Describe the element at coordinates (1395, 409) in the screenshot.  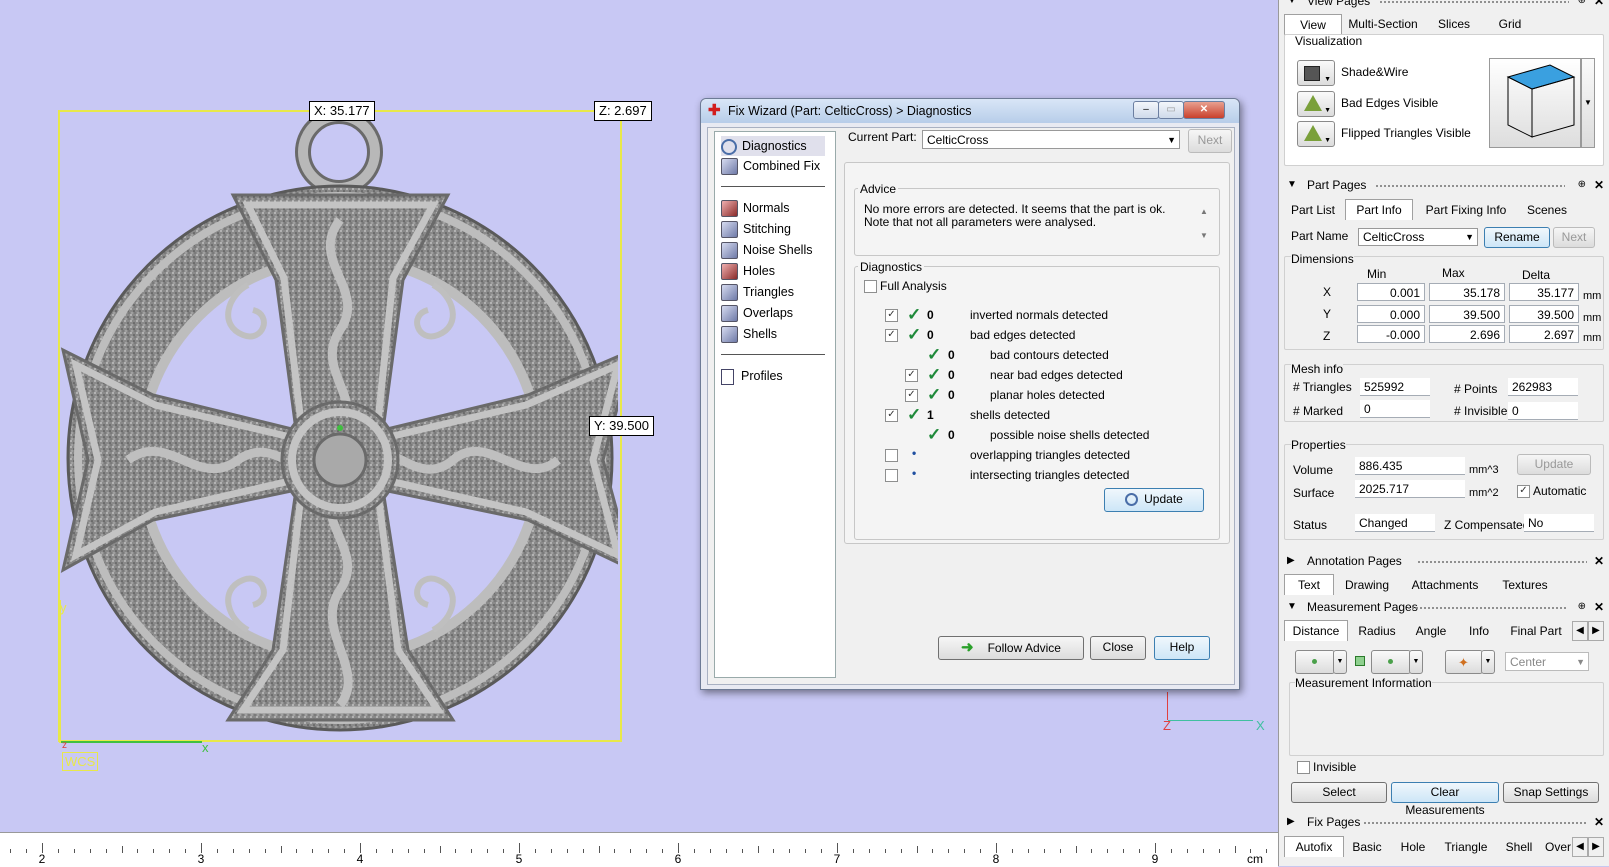
I see `marked-field: 0` at that location.